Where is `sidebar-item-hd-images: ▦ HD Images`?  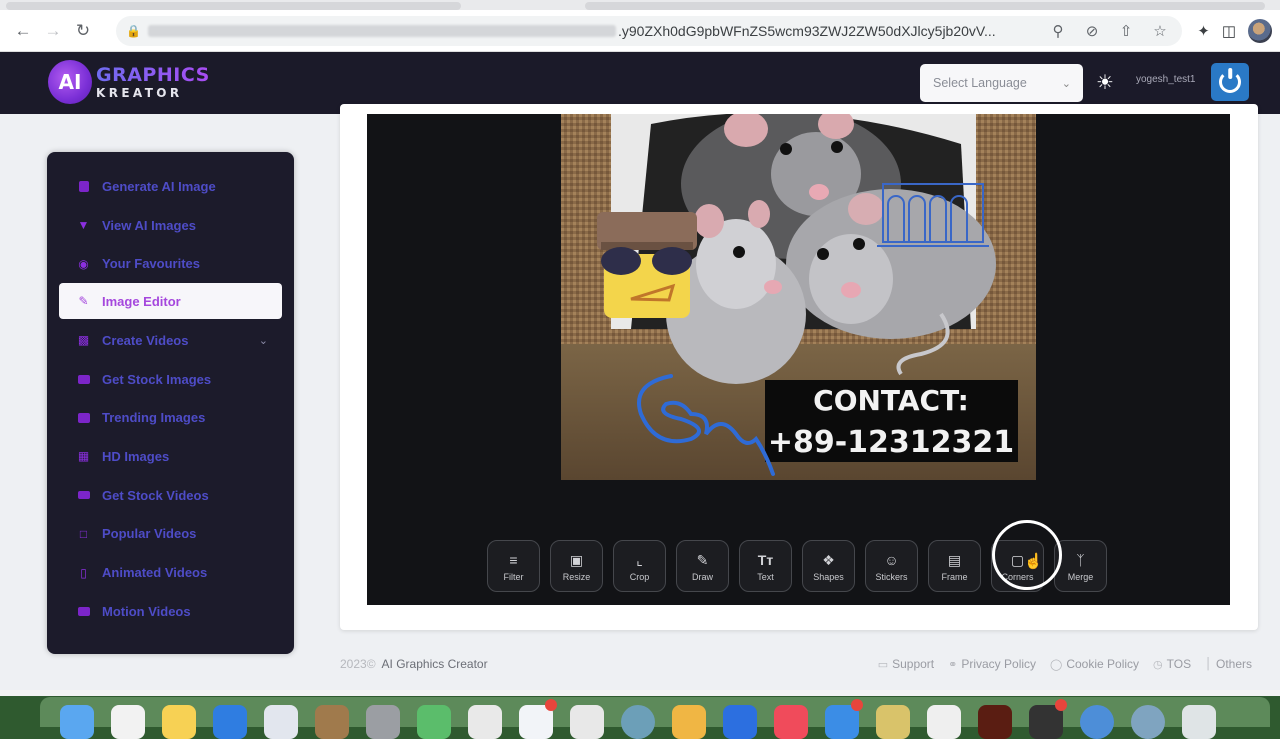 sidebar-item-hd-images: ▦ HD Images is located at coordinates (170, 456).